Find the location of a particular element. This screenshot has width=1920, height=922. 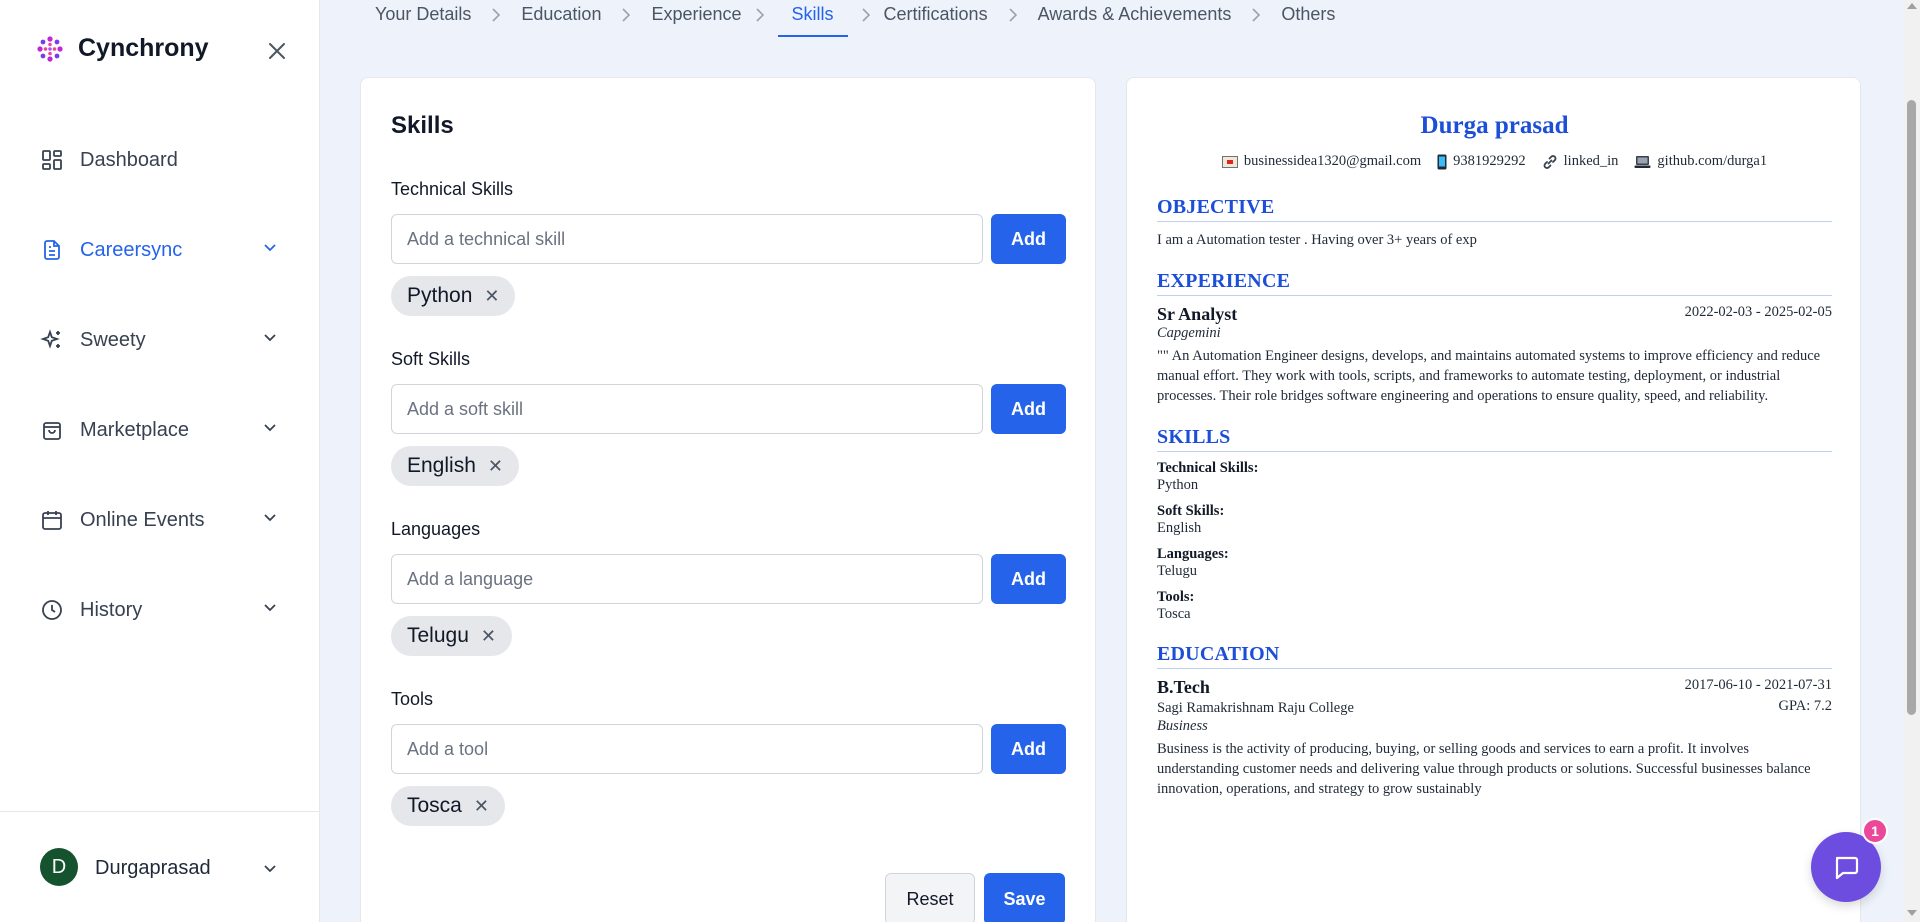

tools-section: Tools Add Tosca ✕ is located at coordinates (729, 757).